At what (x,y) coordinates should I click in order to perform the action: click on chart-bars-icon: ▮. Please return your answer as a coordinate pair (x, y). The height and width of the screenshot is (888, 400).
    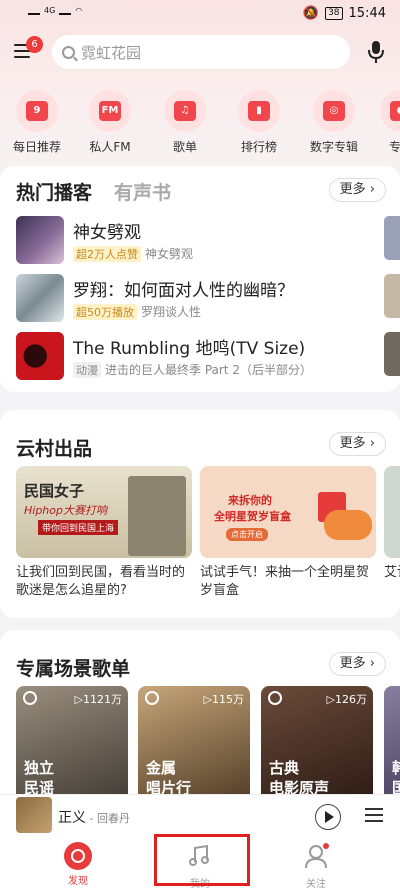
    Looking at the image, I should click on (259, 111).